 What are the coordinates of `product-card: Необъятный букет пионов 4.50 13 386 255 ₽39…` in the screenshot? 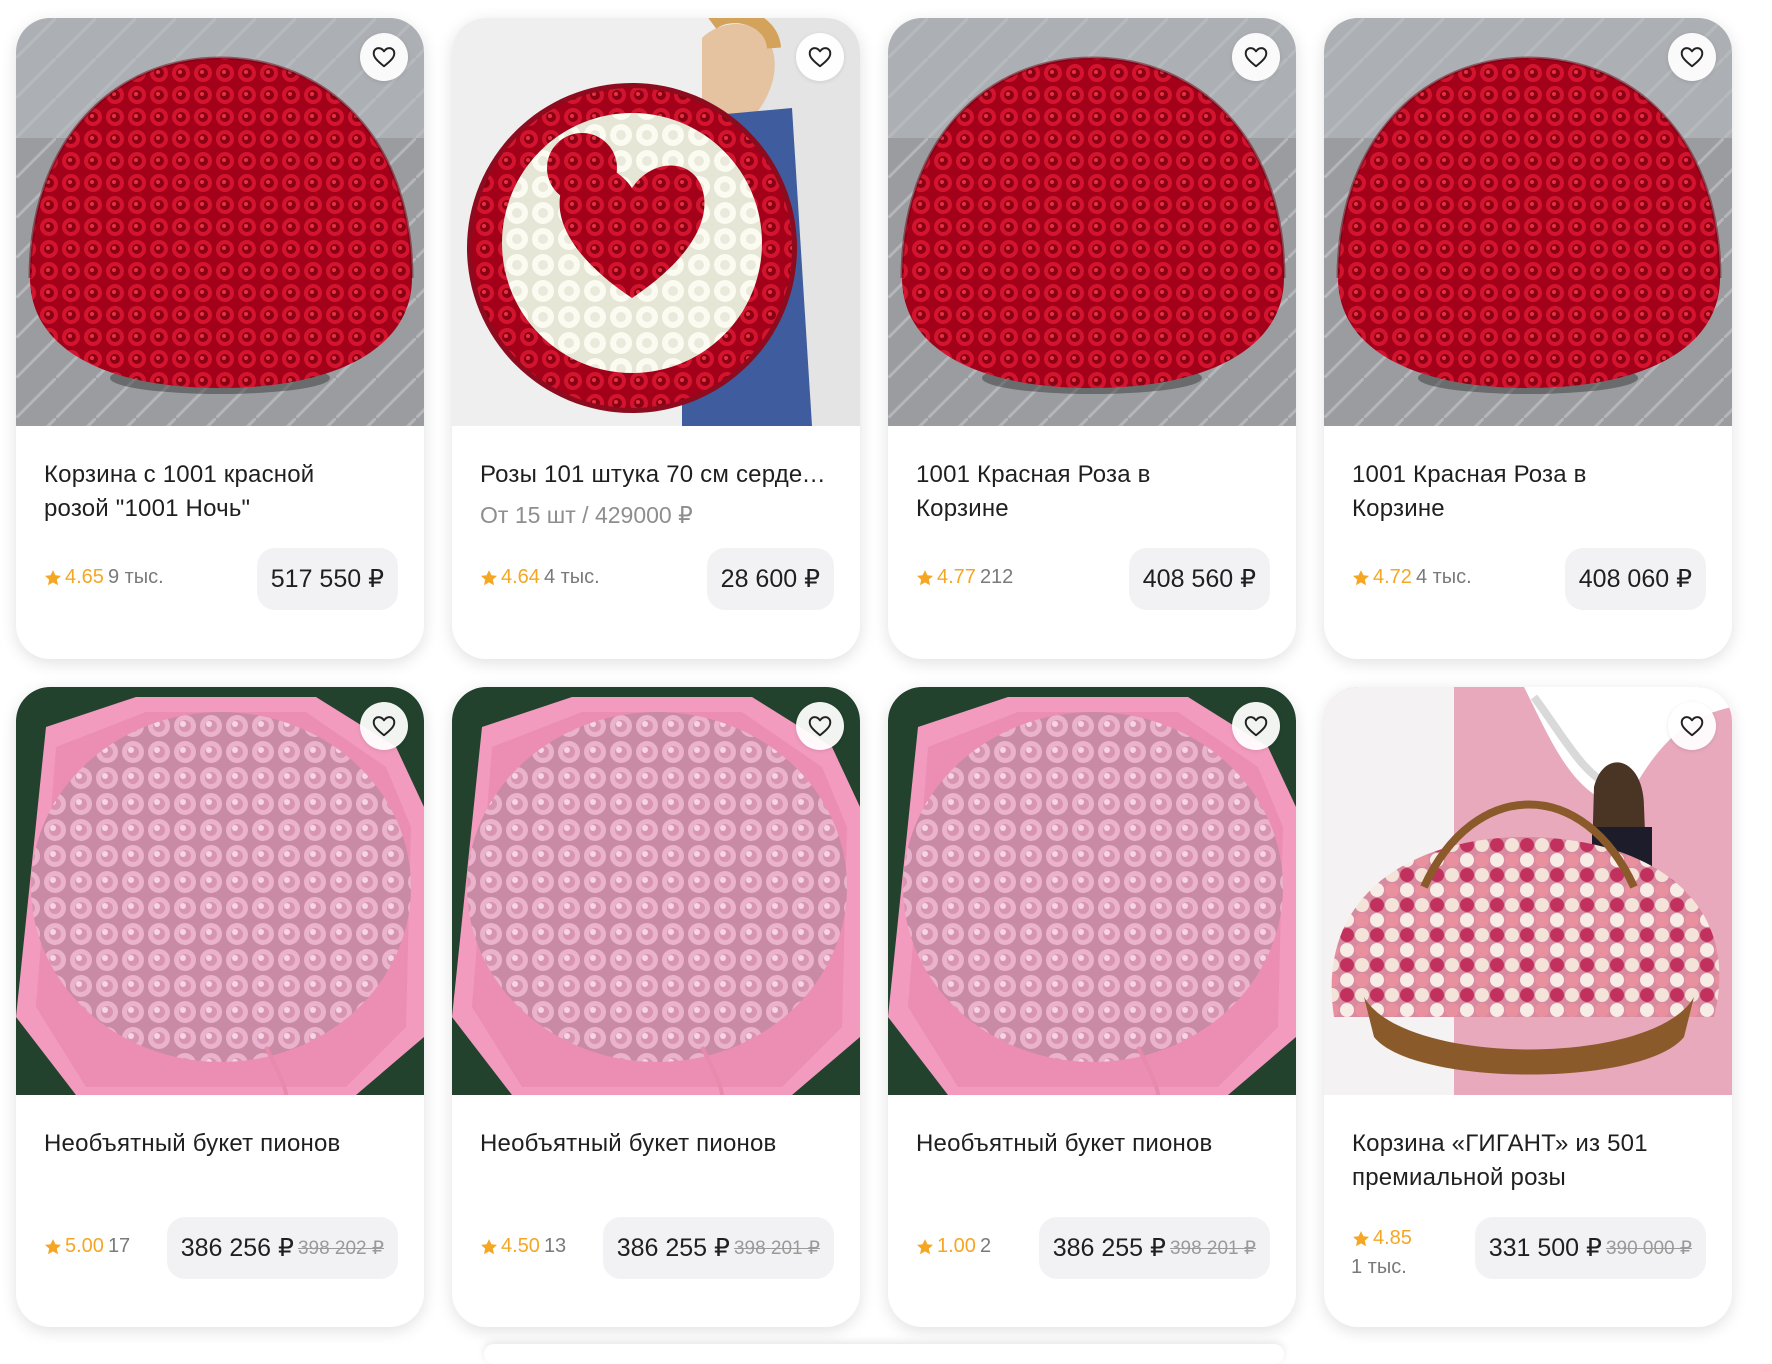 It's located at (656, 1007).